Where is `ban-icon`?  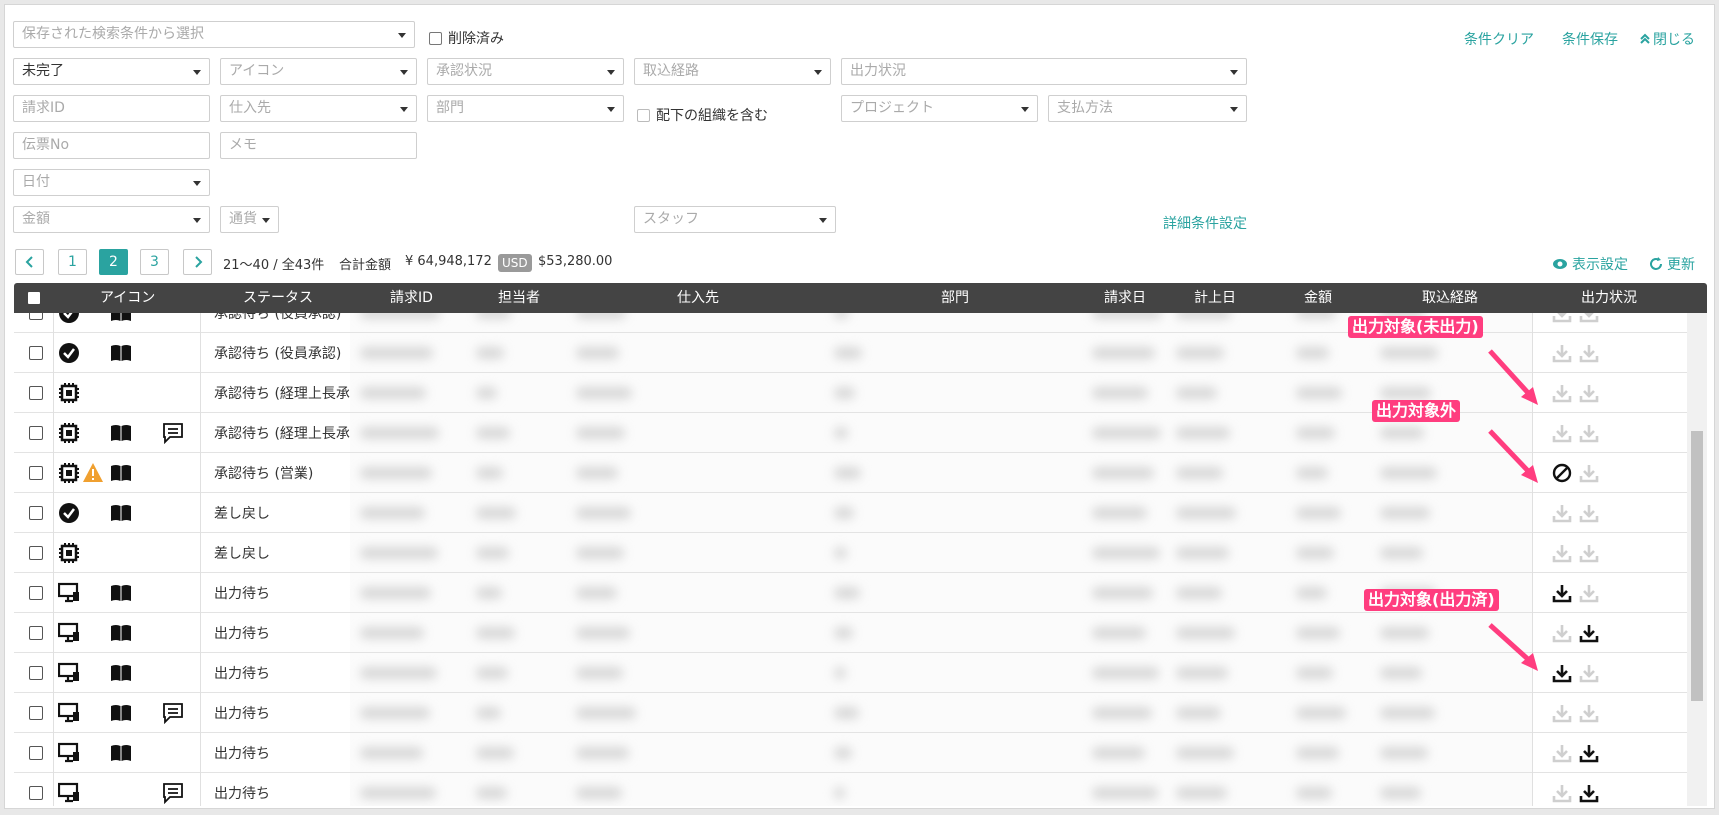
ban-icon is located at coordinates (1563, 474).